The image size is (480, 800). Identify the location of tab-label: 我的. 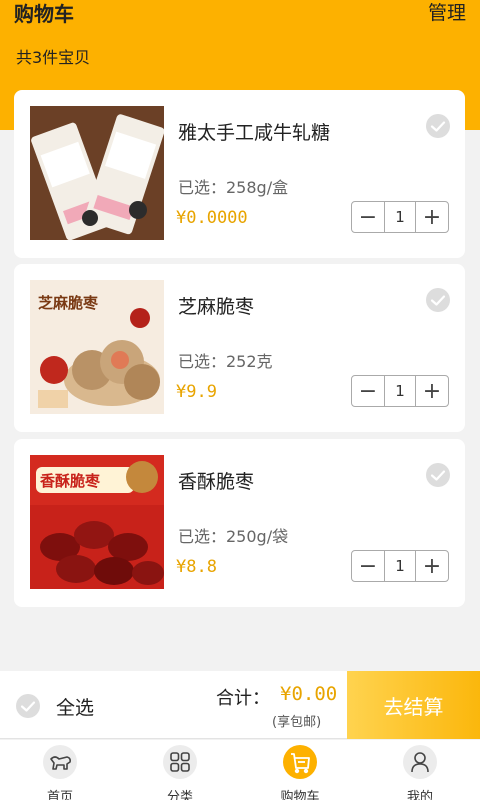
(419, 795).